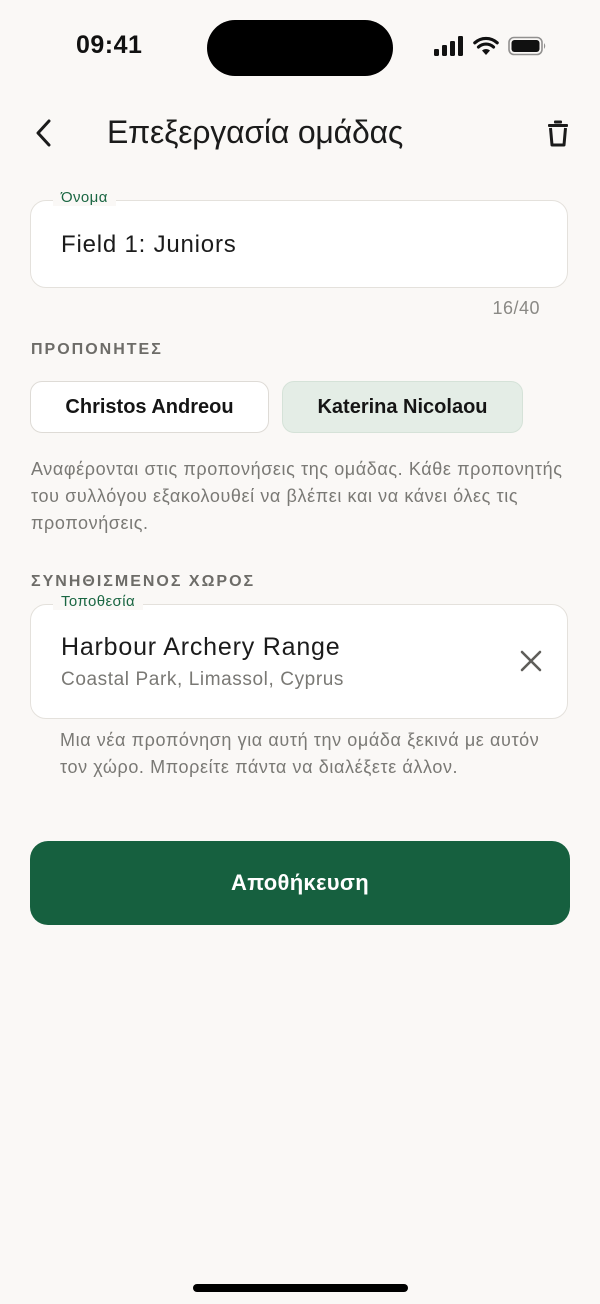 Image resolution: width=600 pixels, height=1304 pixels. I want to click on venue-address: Coastal Park, Limassol, Cyprus, so click(203, 679).